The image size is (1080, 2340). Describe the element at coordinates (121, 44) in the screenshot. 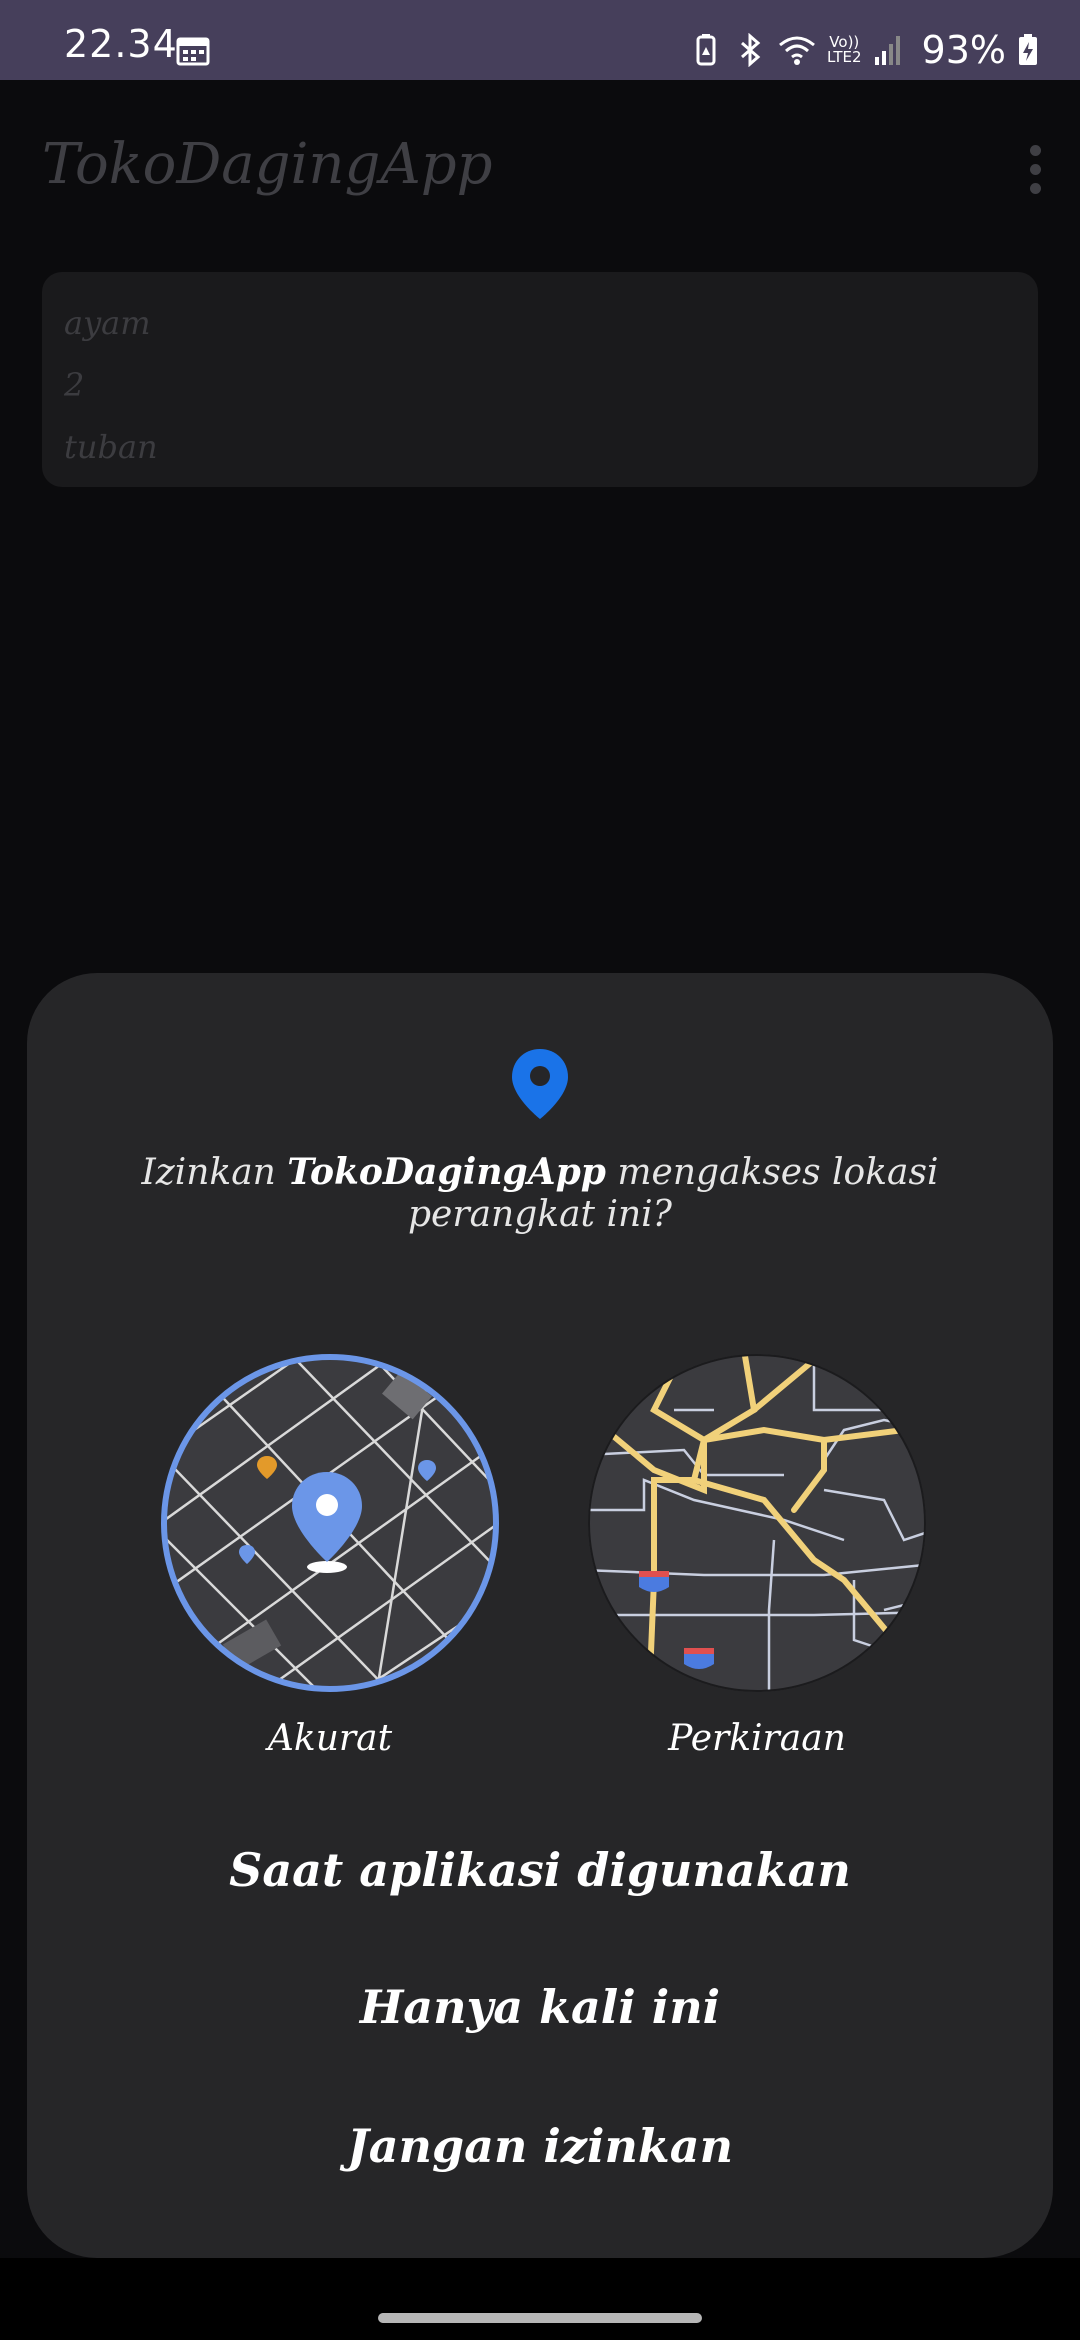

I see `status-time: 22.34` at that location.